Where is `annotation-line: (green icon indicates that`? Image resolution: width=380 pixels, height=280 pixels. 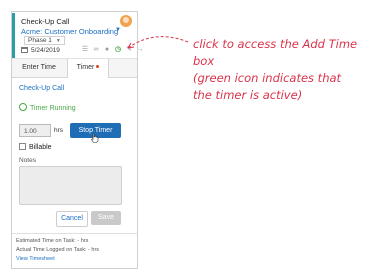 annotation-line: (green icon indicates that is located at coordinates (267, 78).